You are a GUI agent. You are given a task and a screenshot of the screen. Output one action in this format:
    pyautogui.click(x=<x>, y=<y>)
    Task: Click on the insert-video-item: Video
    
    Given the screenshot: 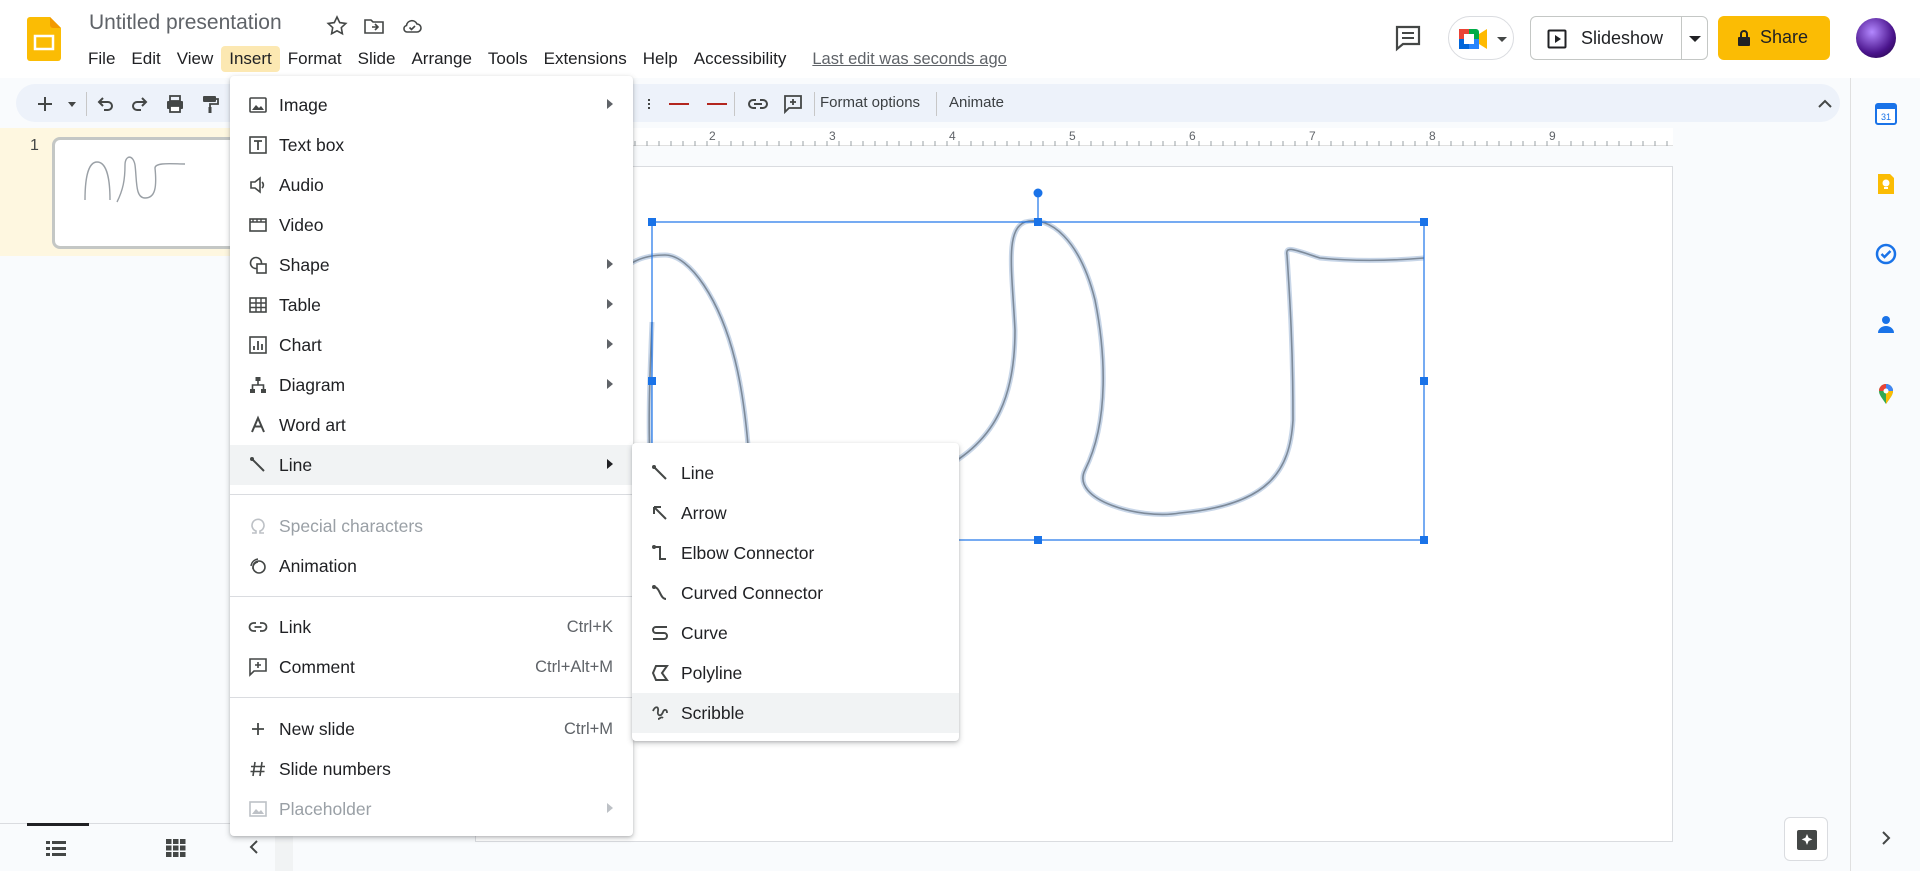 What is the action you would take?
    pyautogui.click(x=431, y=225)
    